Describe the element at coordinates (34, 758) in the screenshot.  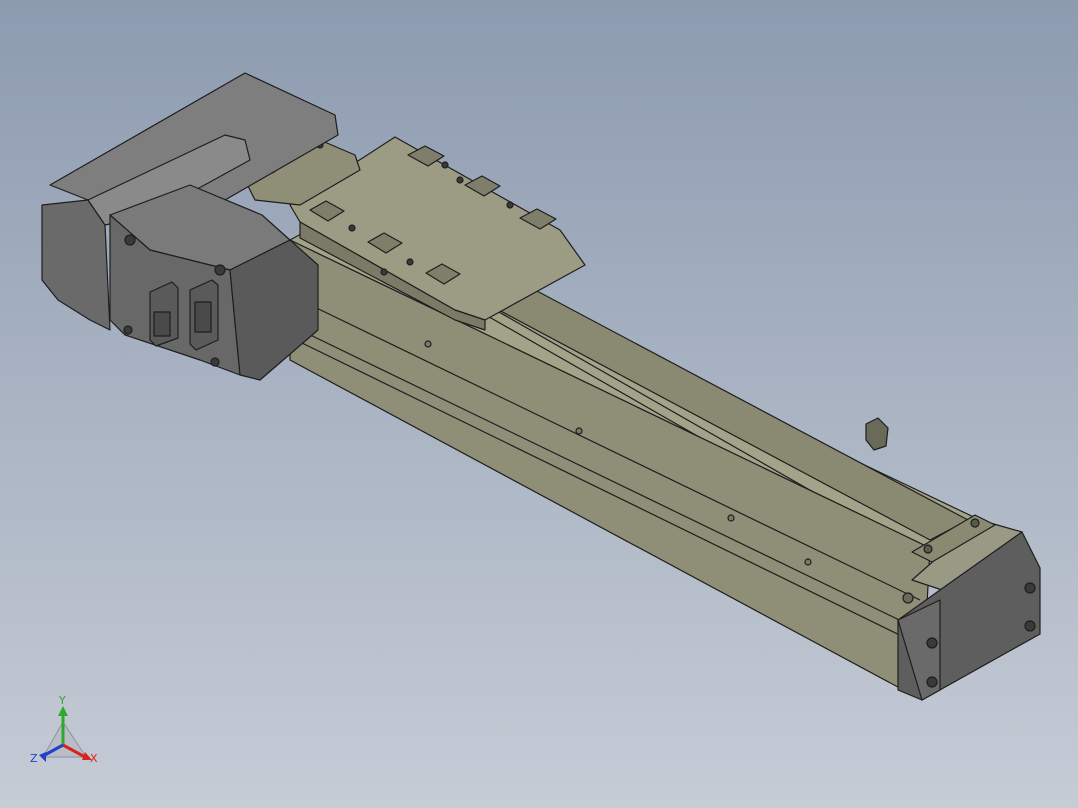
I see `triad-z-label: Z` at that location.